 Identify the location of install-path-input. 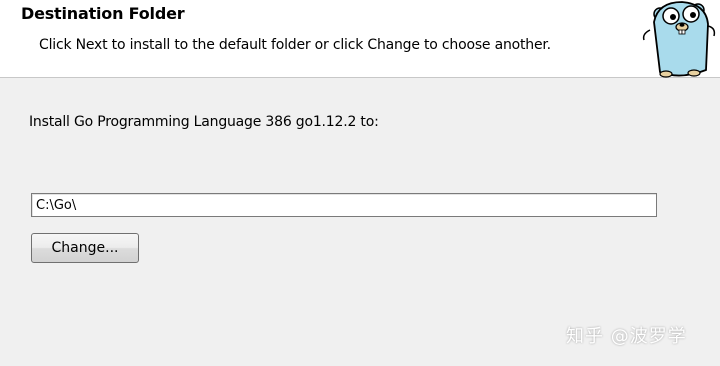
(344, 205).